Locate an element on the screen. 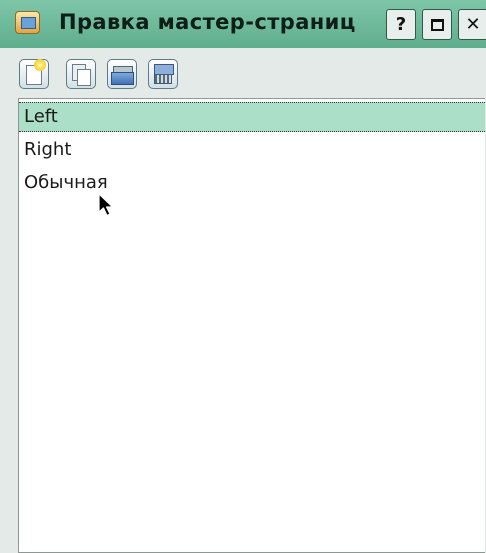 The width and height of the screenshot is (486, 553). duplicate-page-button is located at coordinates (81, 74).